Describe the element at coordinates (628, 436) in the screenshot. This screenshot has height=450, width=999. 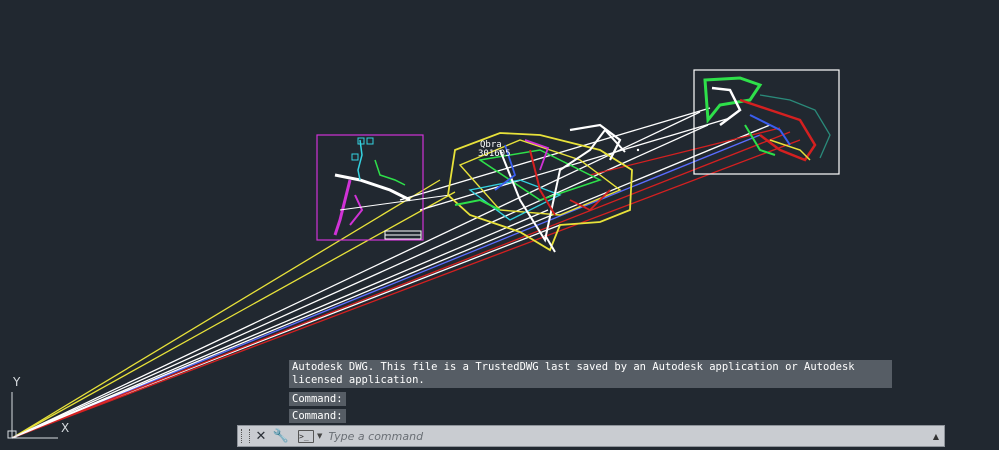
I see `command-input` at that location.